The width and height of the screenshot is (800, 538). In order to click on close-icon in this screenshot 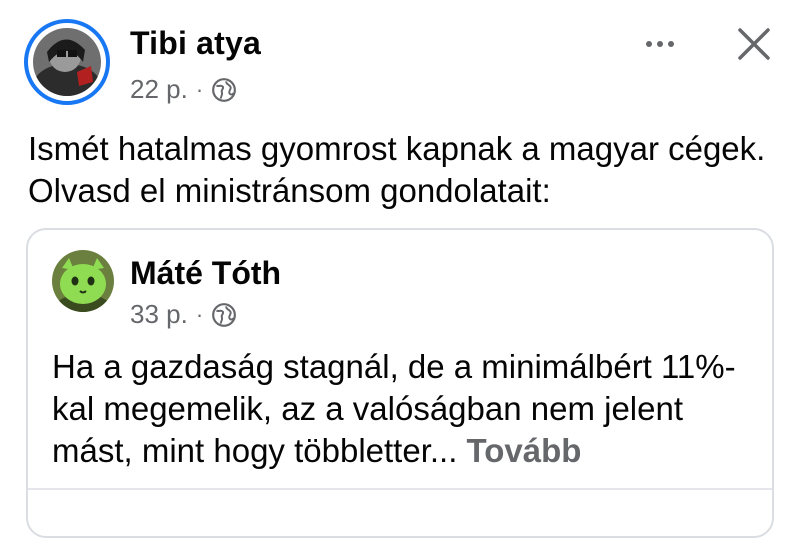, I will do `click(754, 44)`.